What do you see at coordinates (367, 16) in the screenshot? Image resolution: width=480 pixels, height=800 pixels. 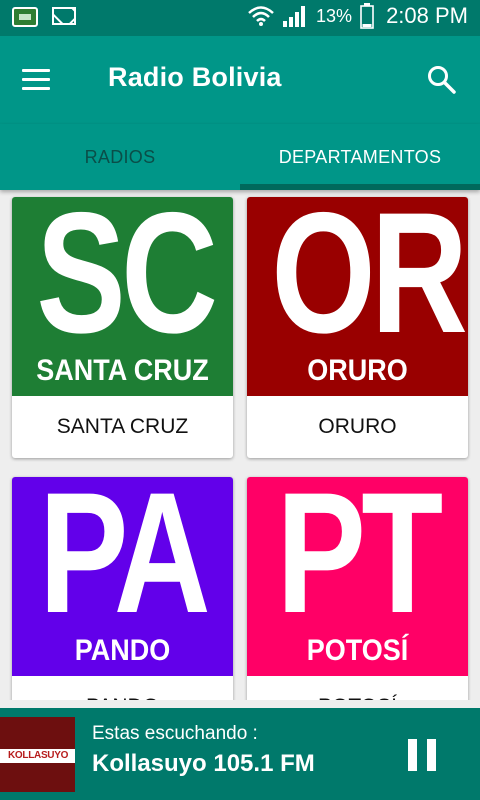 I see `battery-icon` at bounding box center [367, 16].